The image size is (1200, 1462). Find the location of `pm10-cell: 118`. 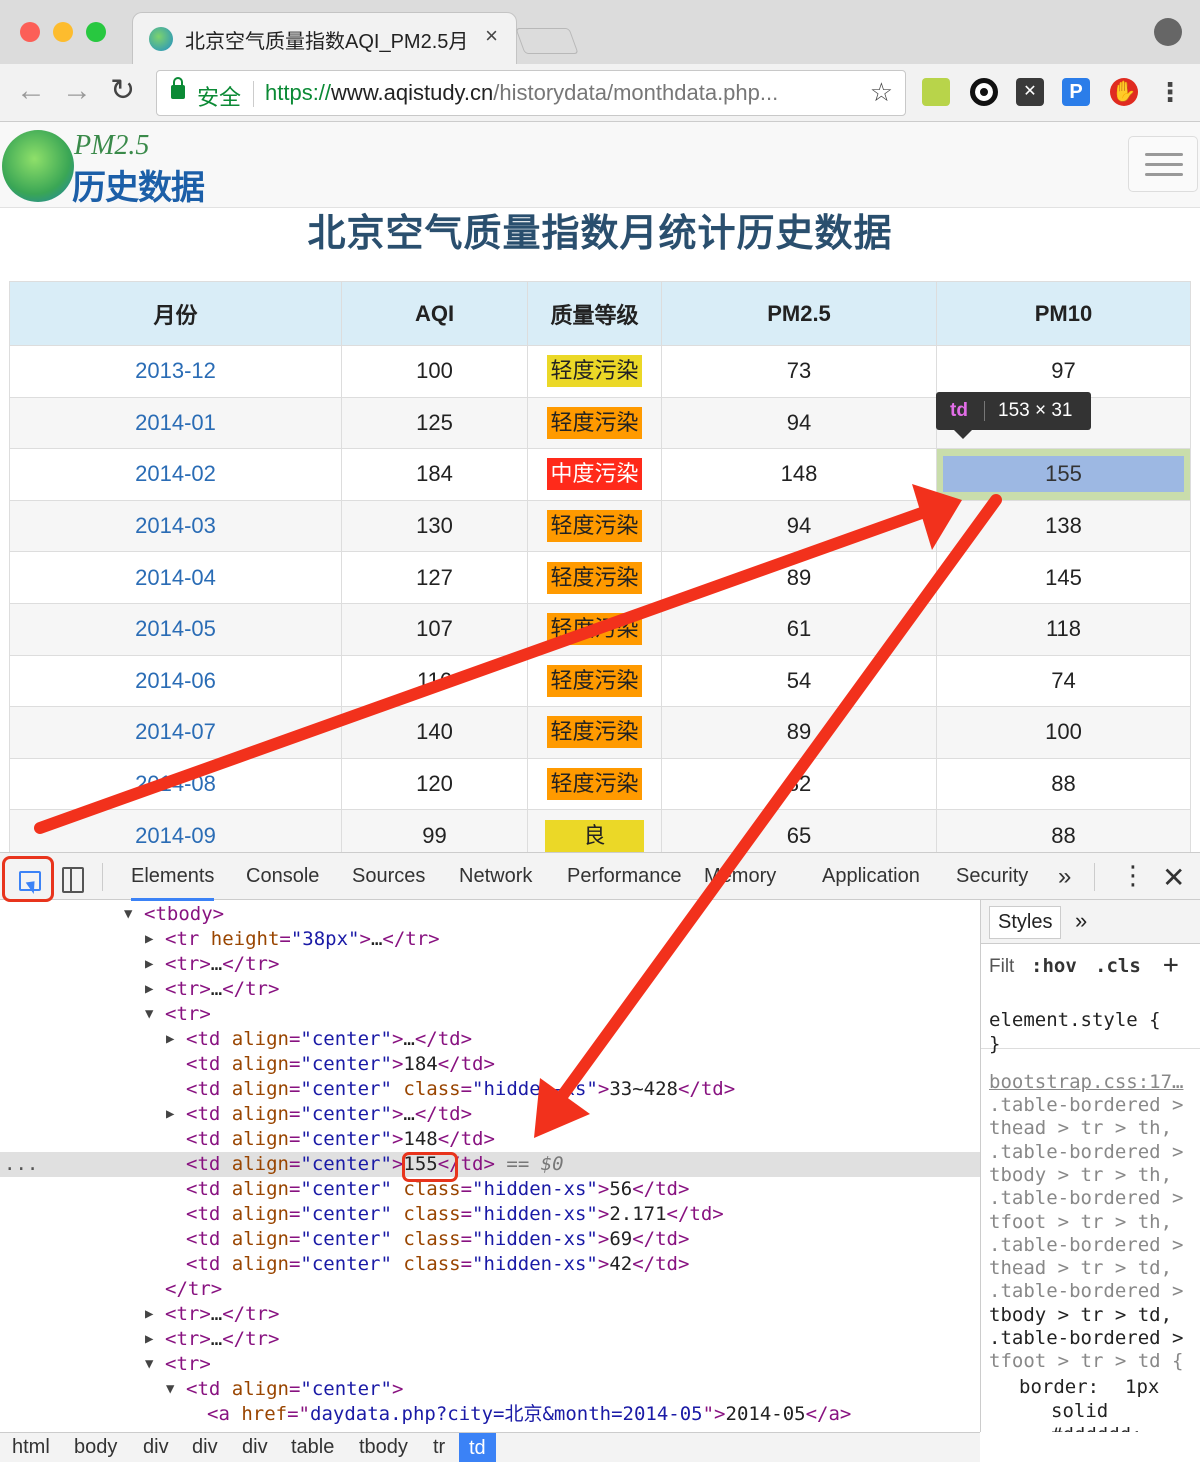

pm10-cell: 118 is located at coordinates (1063, 629).